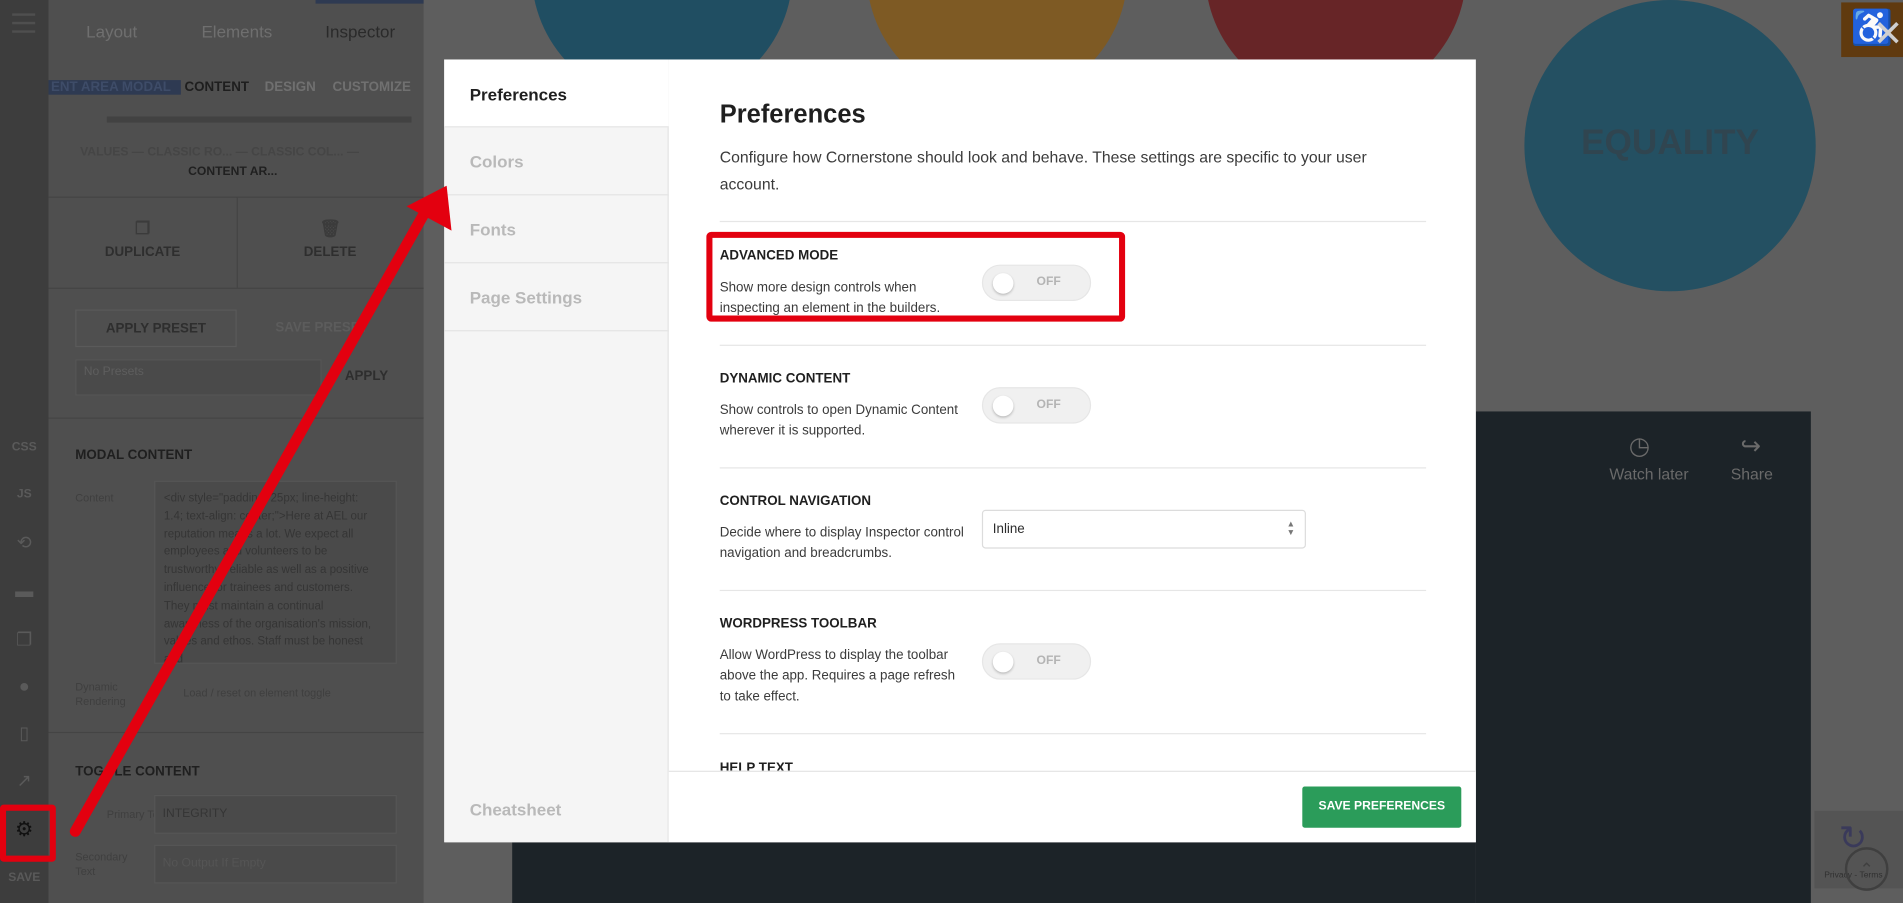  Describe the element at coordinates (236, 31) in the screenshot. I see `tab-elements: Elements` at that location.